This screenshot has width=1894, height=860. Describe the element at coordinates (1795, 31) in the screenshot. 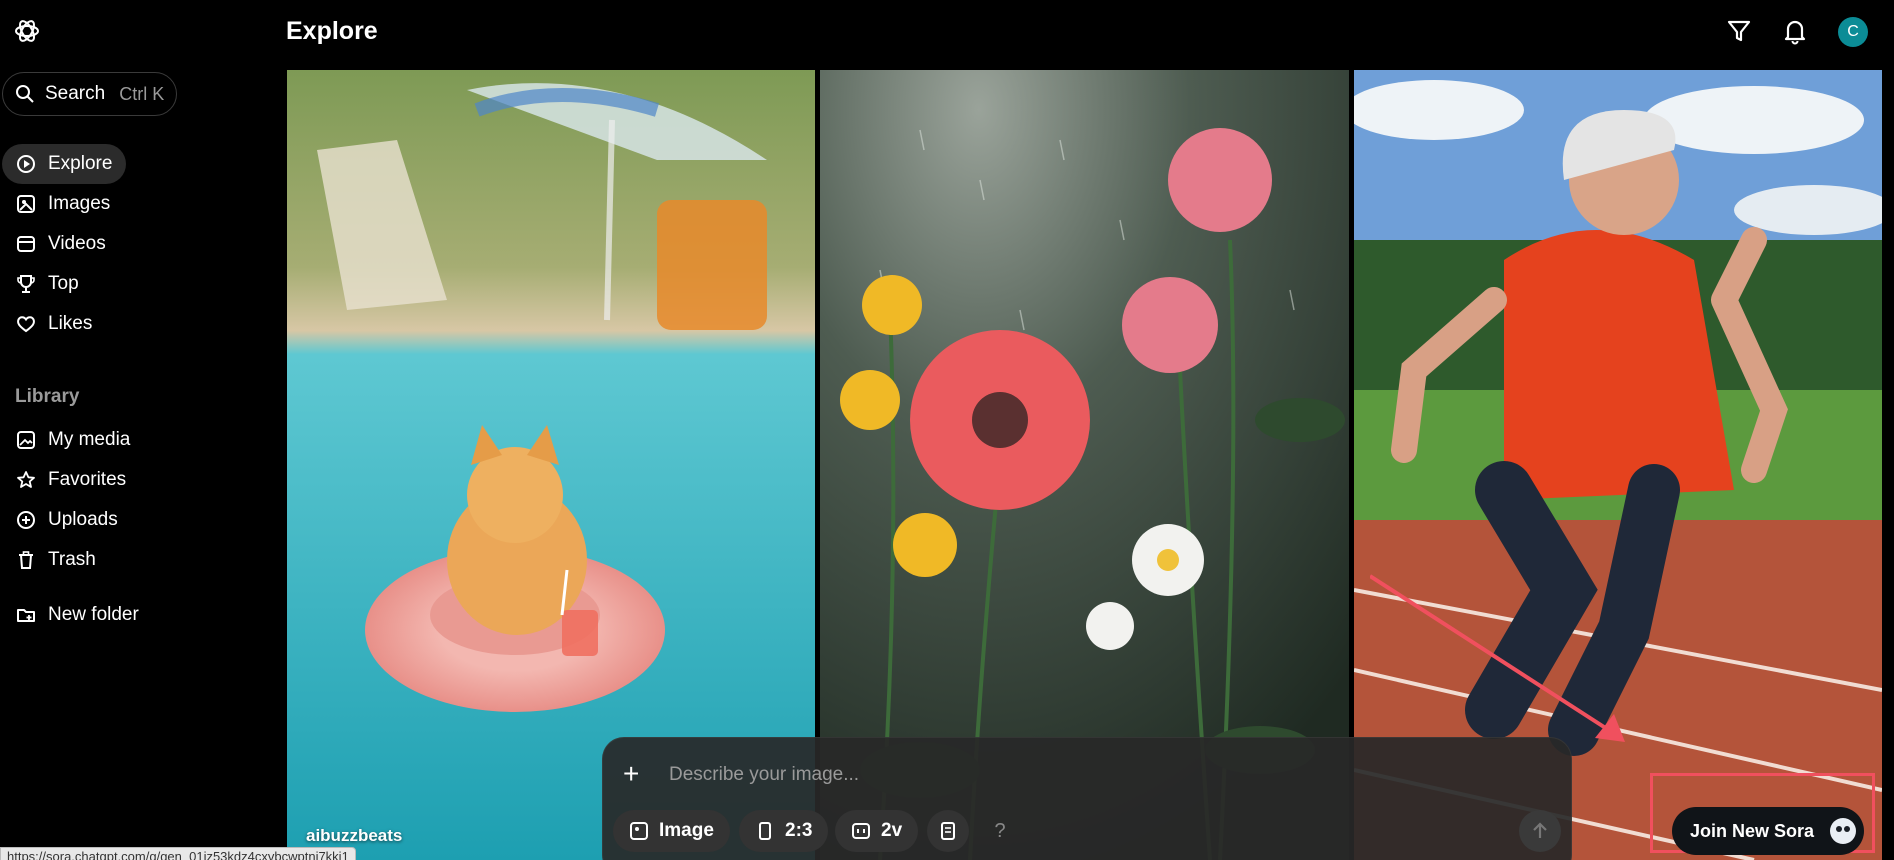

I see `bell-icon` at that location.